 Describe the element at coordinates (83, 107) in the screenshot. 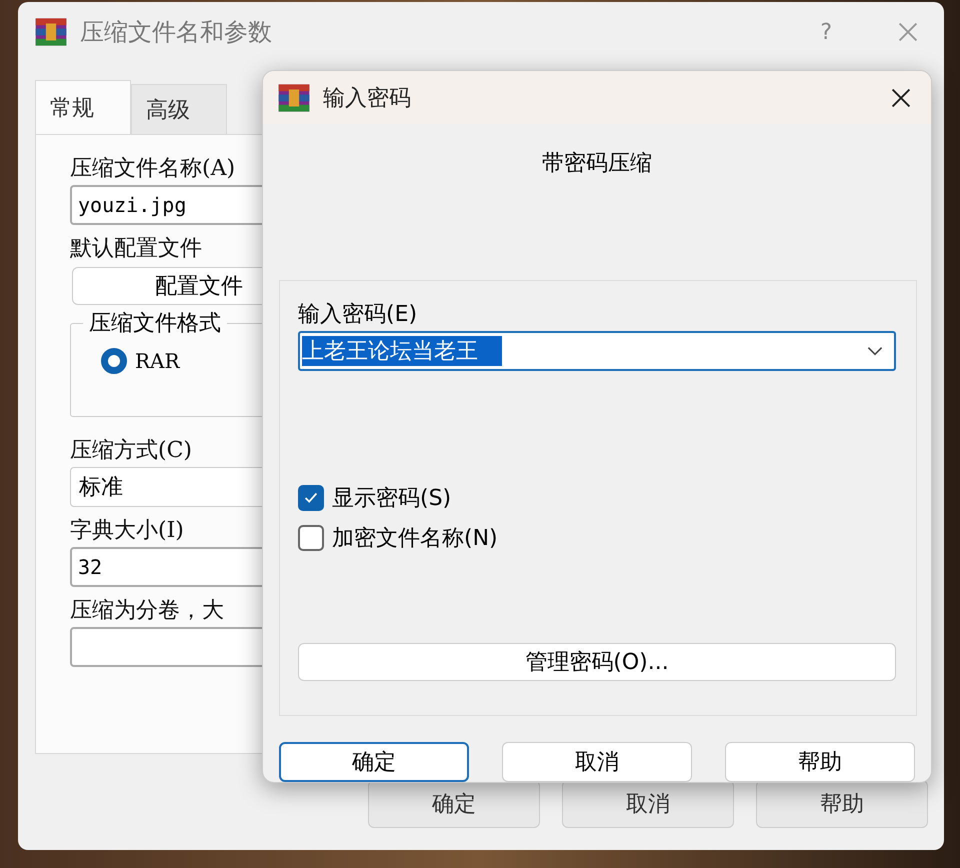

I see `tab: 常规` at that location.